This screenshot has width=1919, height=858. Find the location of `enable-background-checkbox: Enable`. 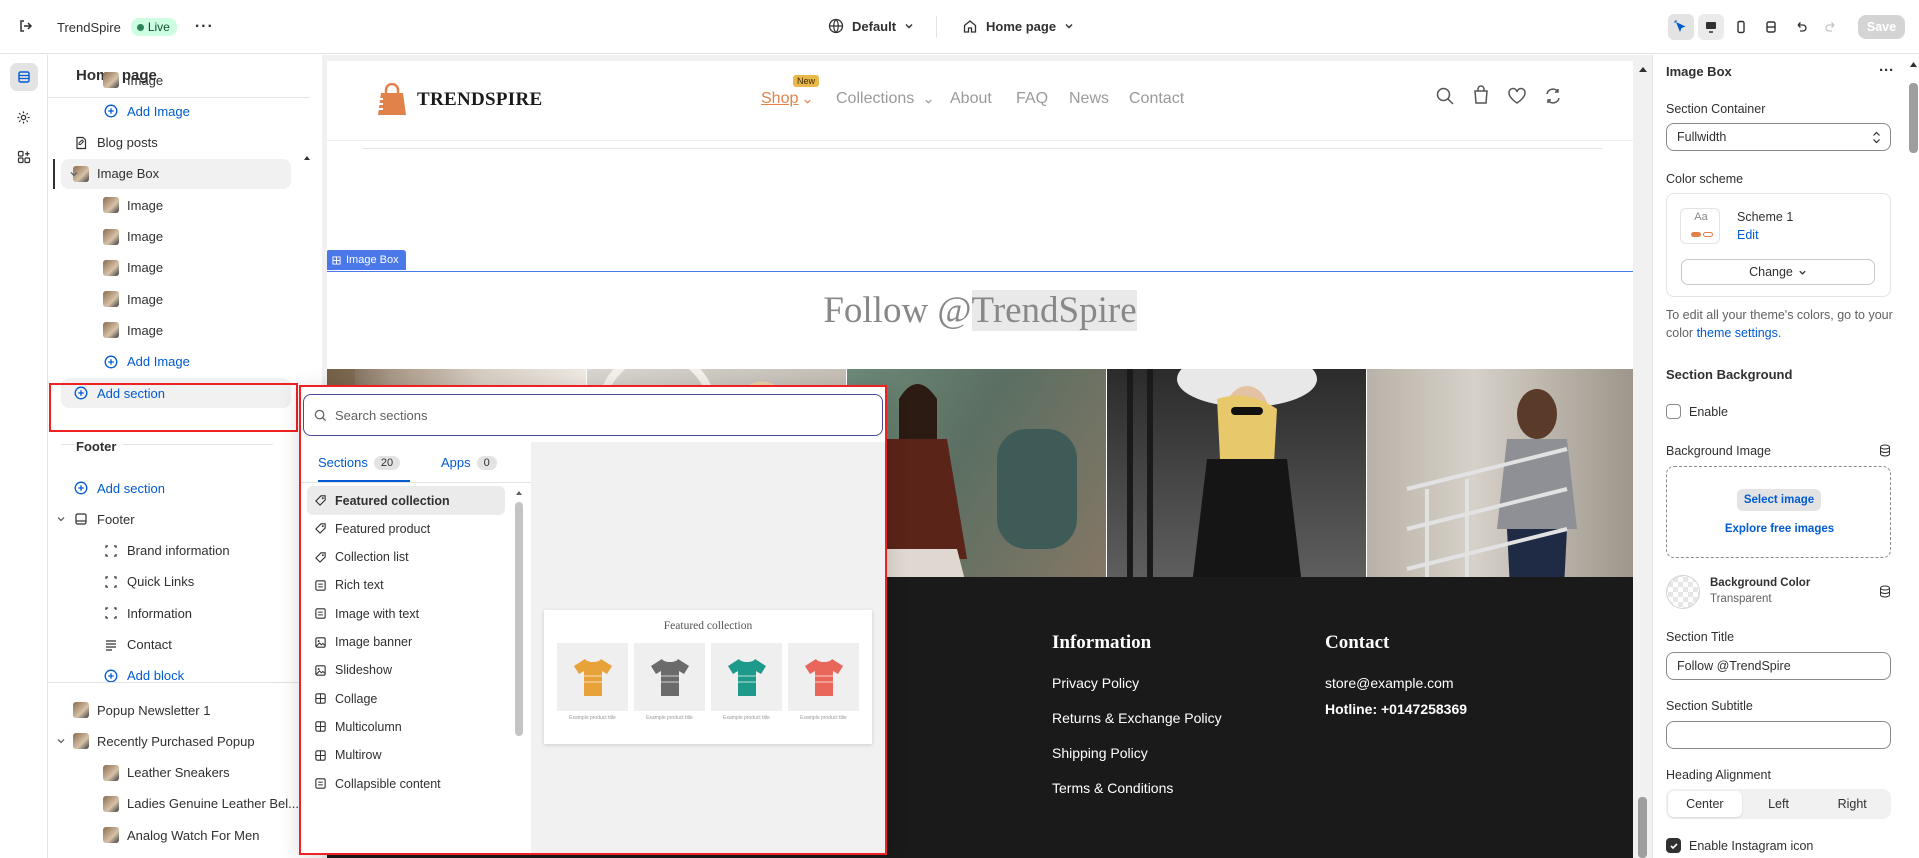

enable-background-checkbox: Enable is located at coordinates (1697, 411).